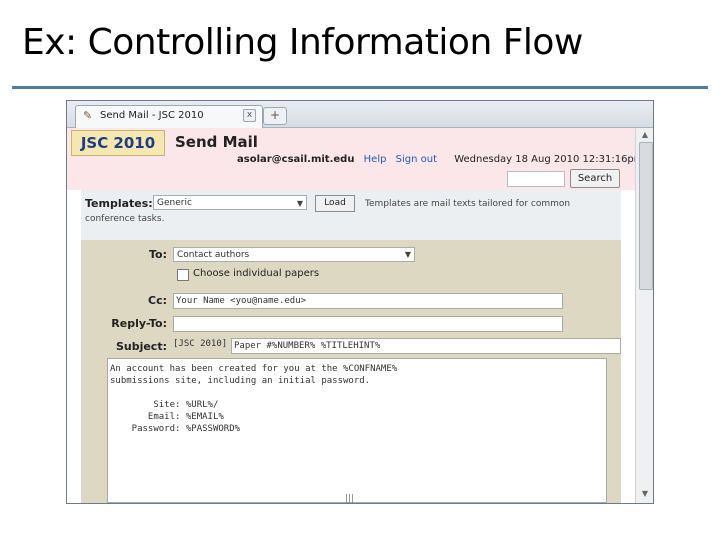 The height and width of the screenshot is (540, 720). Describe the element at coordinates (296, 159) in the screenshot. I see `user-email: asolar@csail.mit.edu` at that location.